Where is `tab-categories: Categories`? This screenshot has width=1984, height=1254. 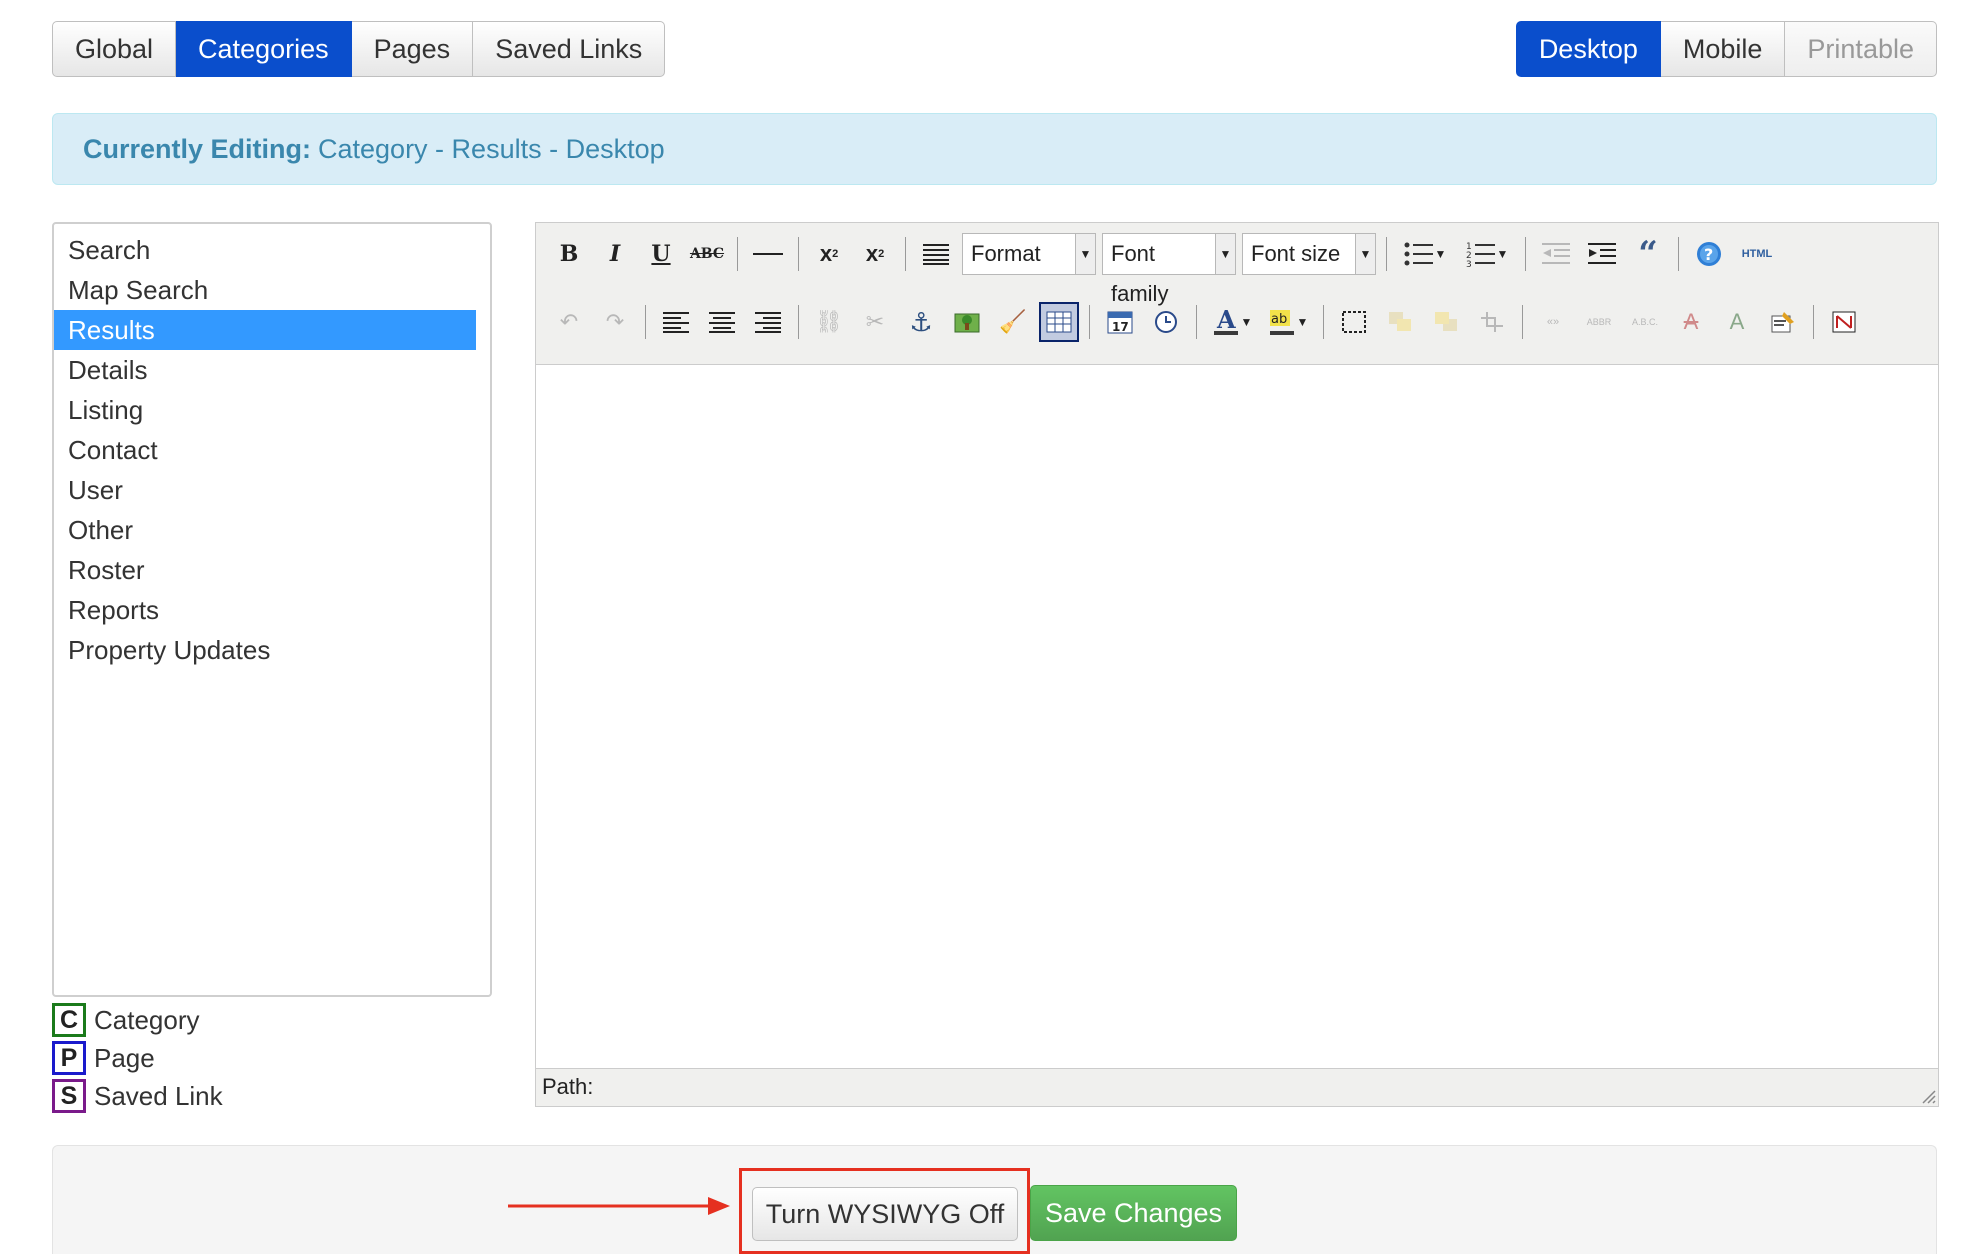
tab-categories: Categories is located at coordinates (264, 49).